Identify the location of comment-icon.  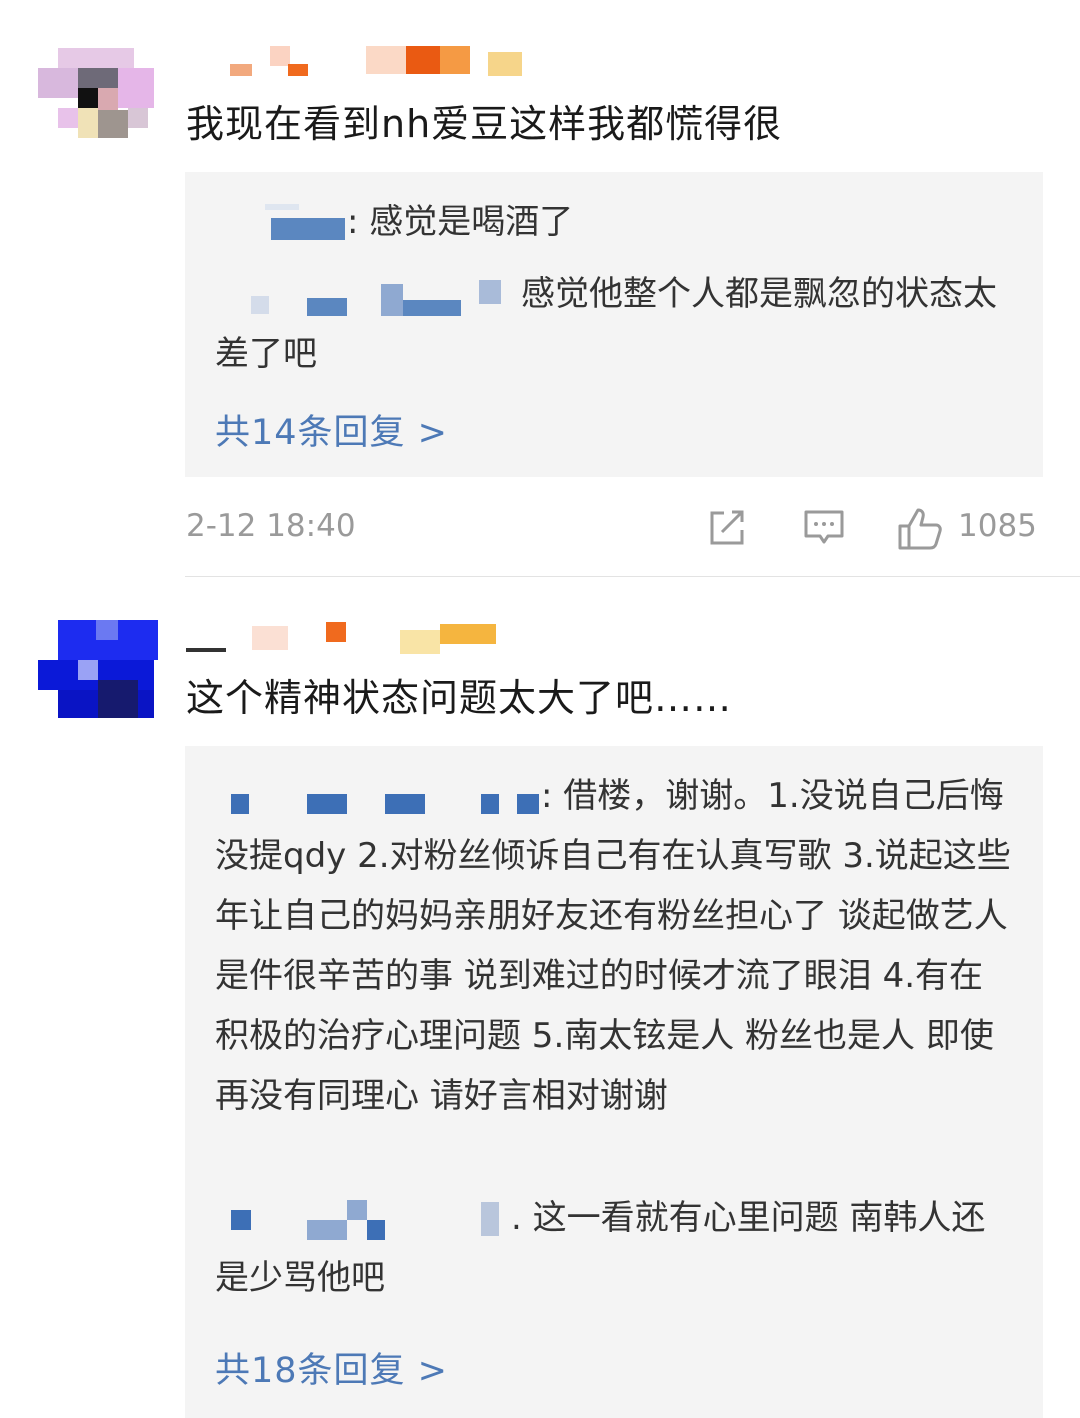
(824, 532).